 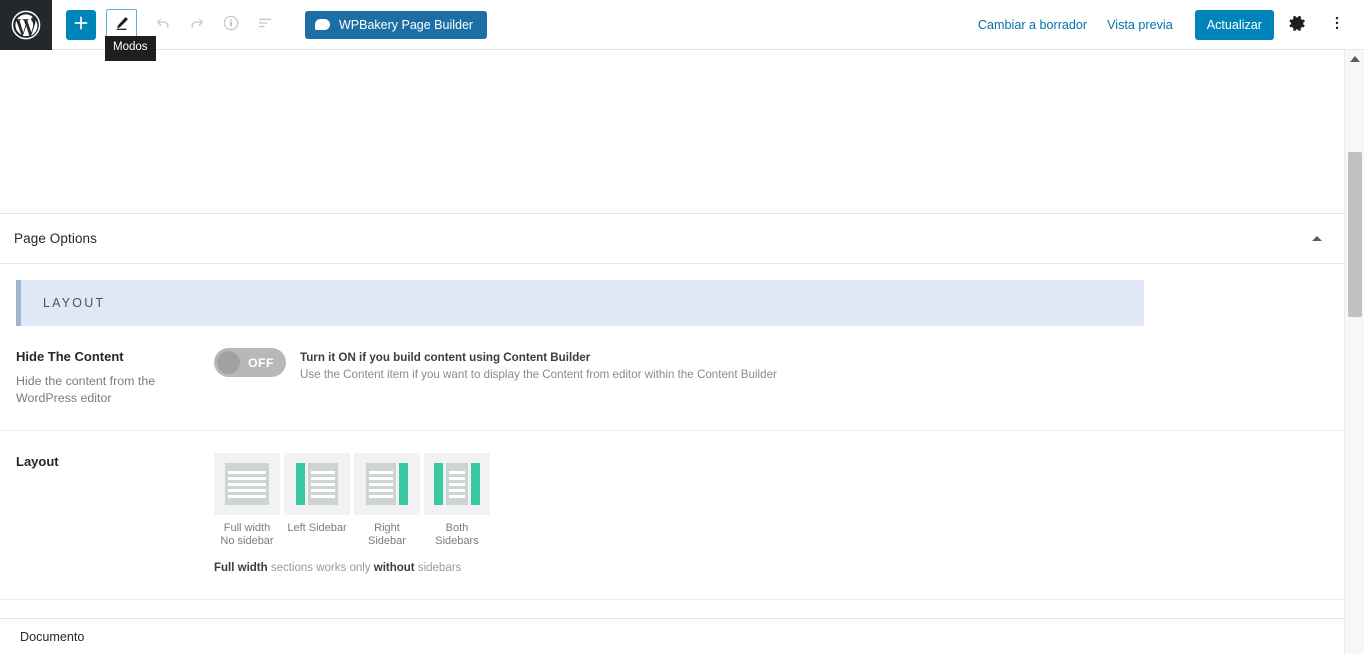 I want to click on redo-arrow-icon, so click(x=197, y=24).